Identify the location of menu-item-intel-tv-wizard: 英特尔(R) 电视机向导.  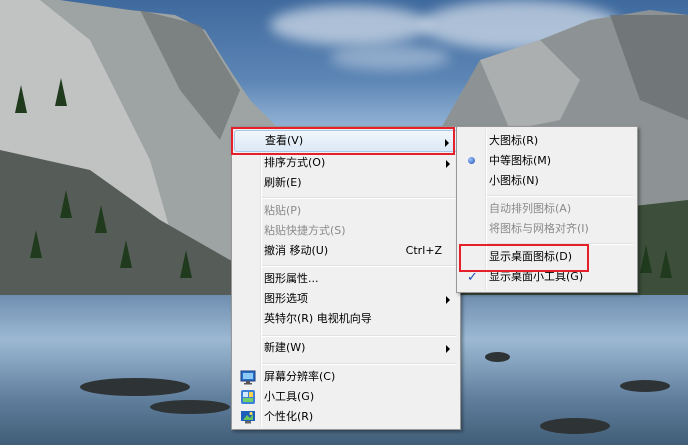
(346, 319).